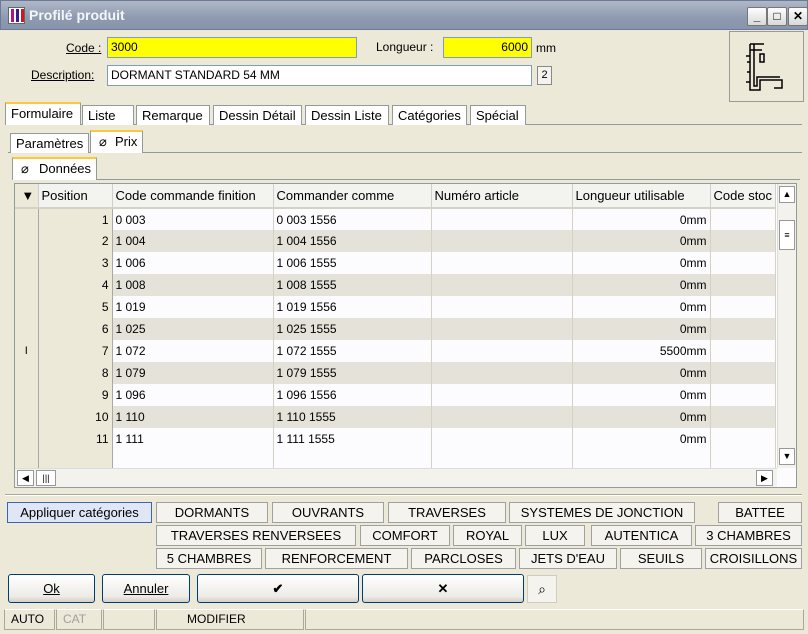  I want to click on category-button: RENFORCEMENT, so click(336, 558).